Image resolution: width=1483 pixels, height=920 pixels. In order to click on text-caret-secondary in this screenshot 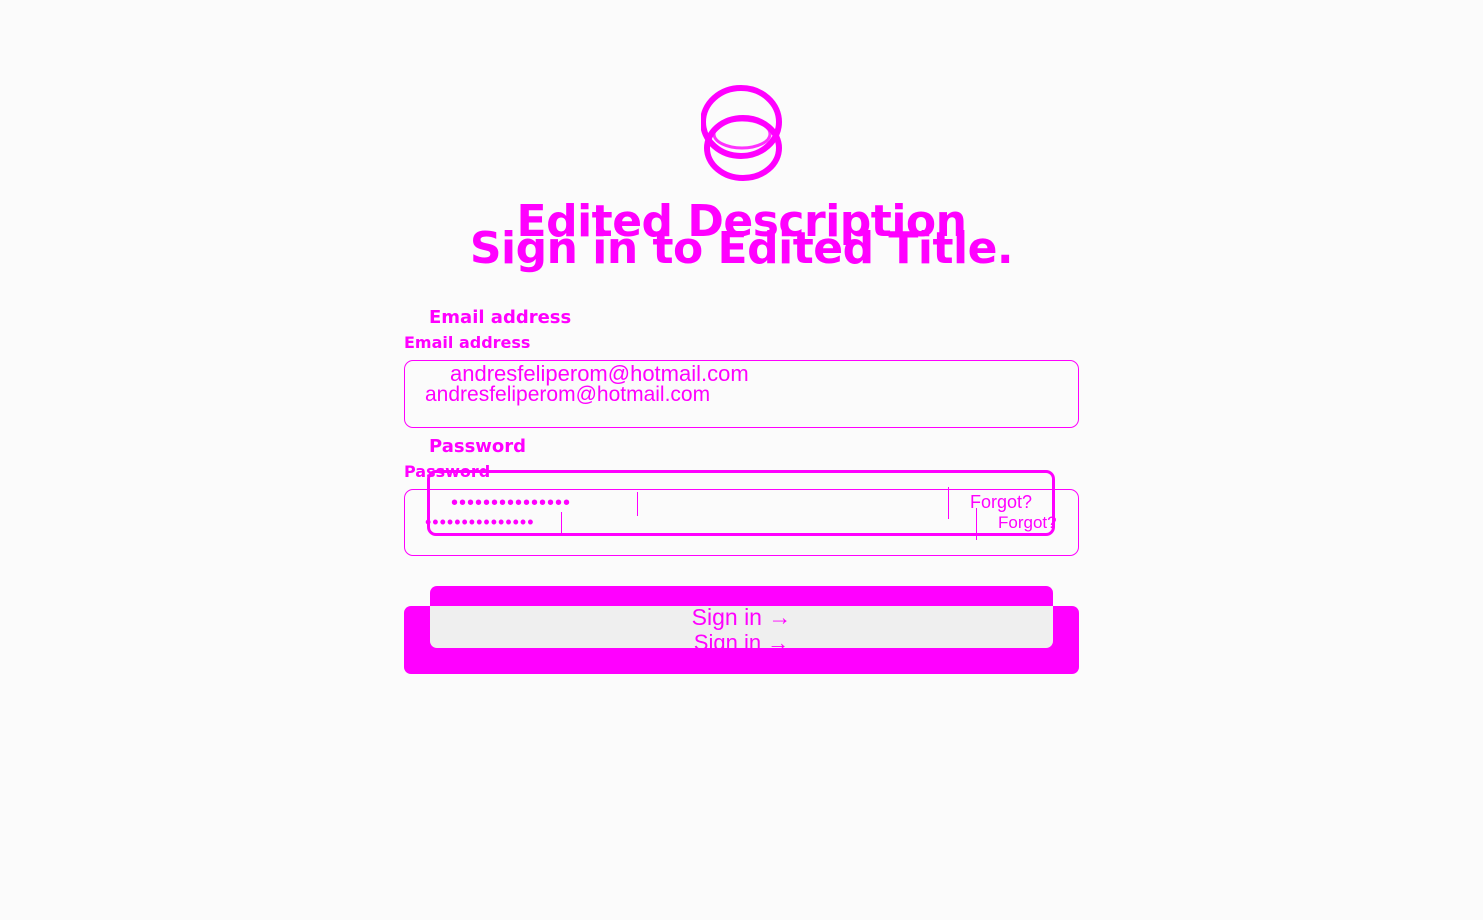, I will do `click(561, 523)`.